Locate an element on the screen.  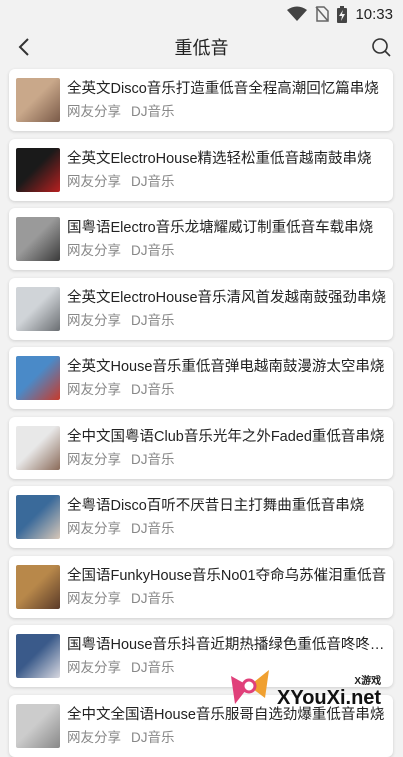
wifi-icon is located at coordinates (297, 14).